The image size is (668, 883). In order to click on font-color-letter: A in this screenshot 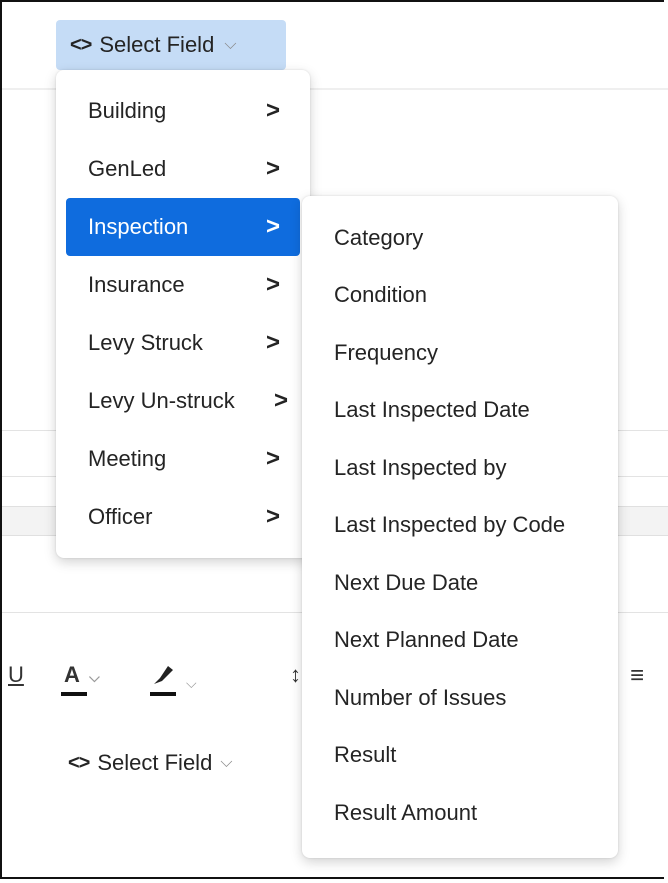, I will do `click(72, 674)`.